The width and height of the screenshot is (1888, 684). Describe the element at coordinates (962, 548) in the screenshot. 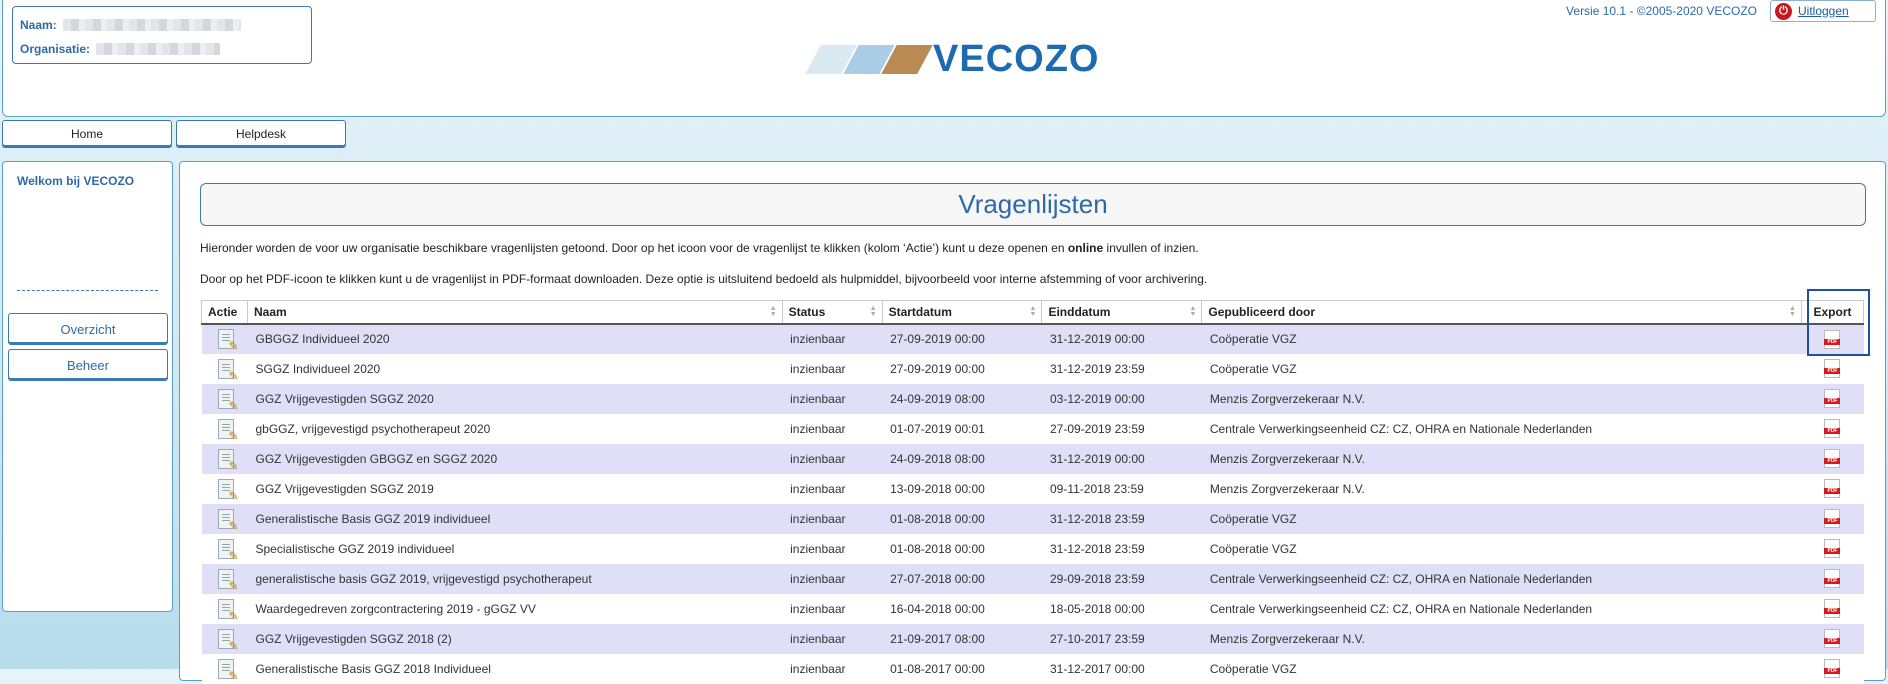

I see `cell-startdatum: 01-08-2018 00:00` at that location.